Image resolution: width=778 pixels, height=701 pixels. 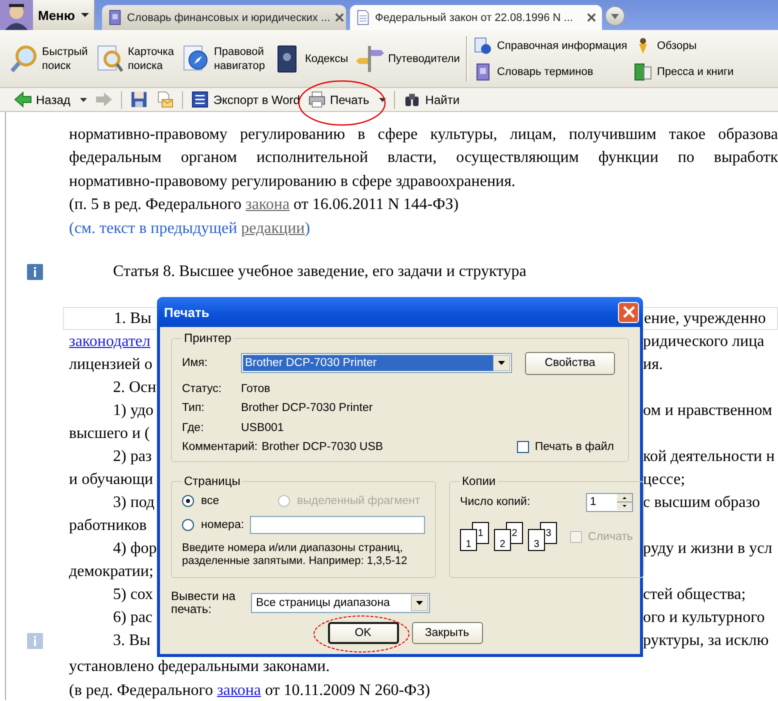 What do you see at coordinates (609, 502) in the screenshot?
I see `copies-field: 1` at bounding box center [609, 502].